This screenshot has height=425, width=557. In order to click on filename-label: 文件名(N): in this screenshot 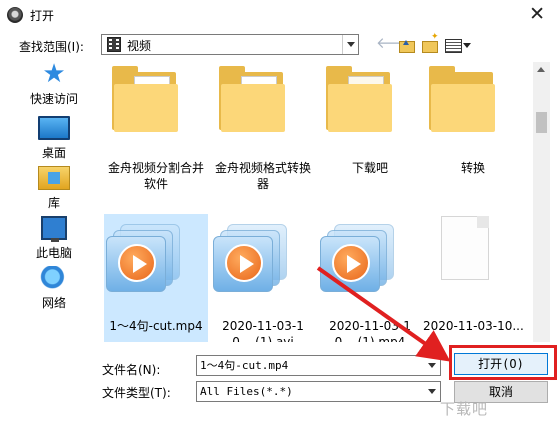, I will do `click(131, 370)`.